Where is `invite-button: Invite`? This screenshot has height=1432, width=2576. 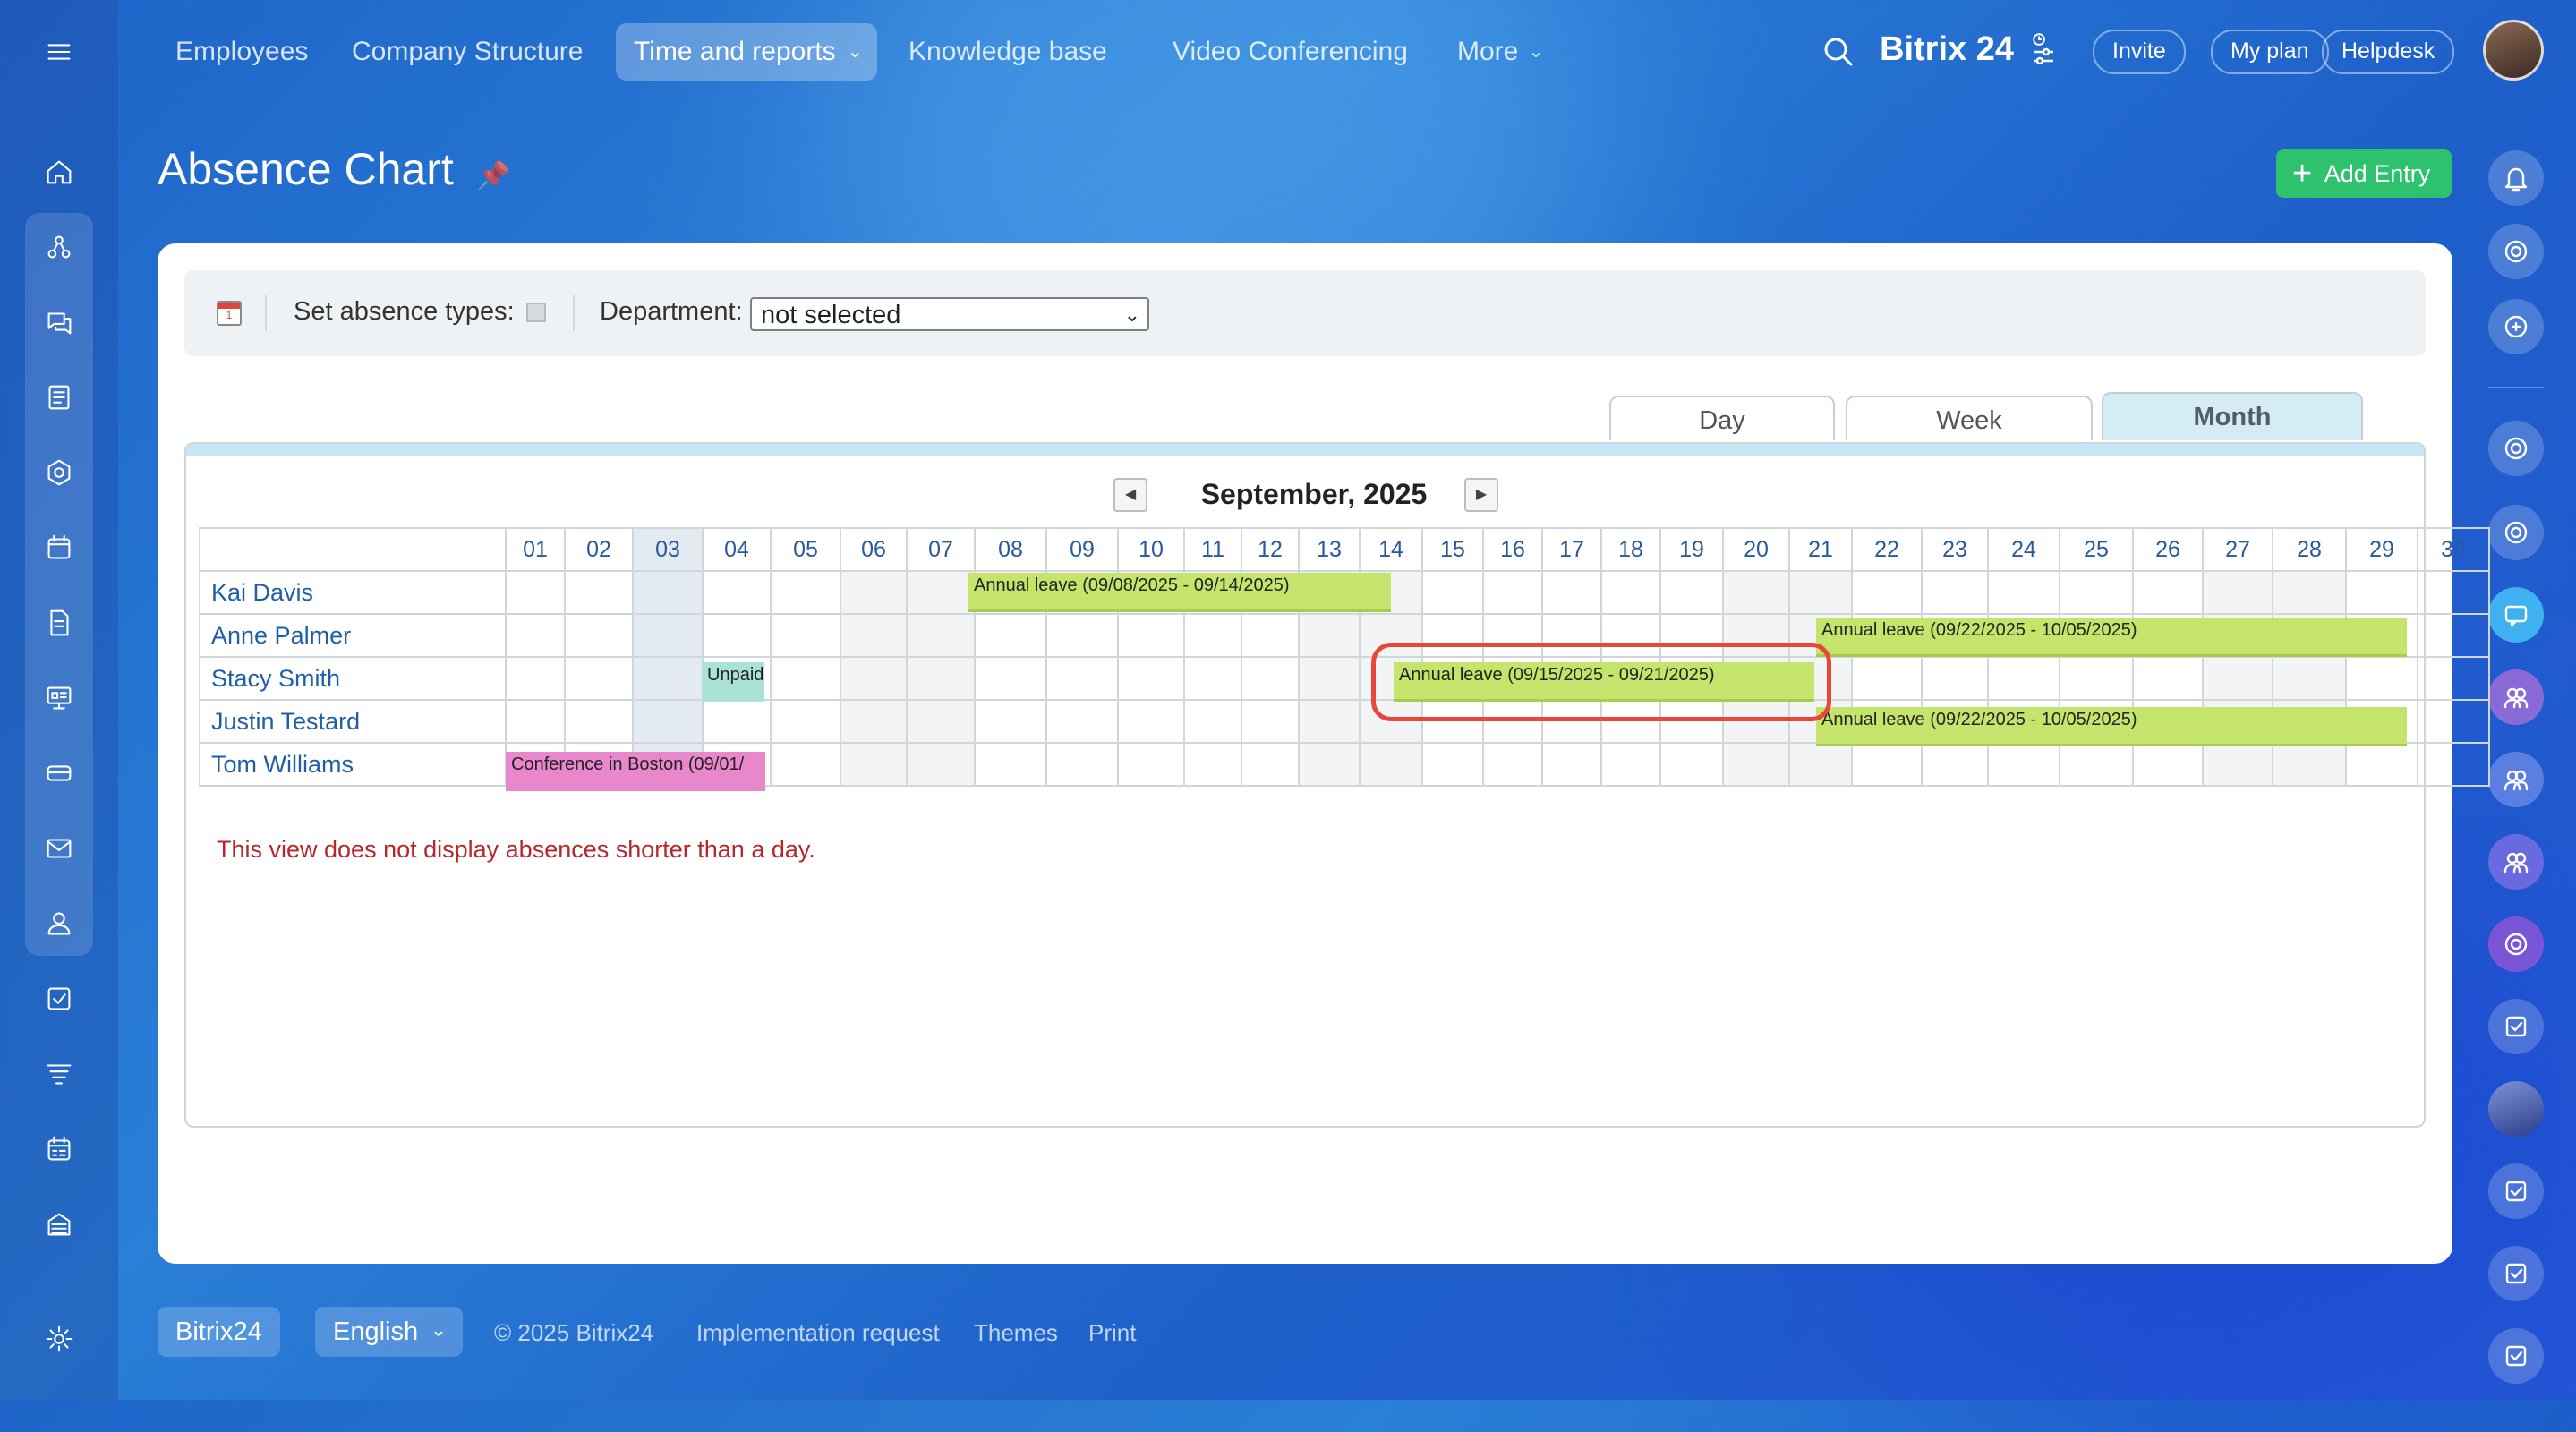
invite-button: Invite is located at coordinates (2139, 52).